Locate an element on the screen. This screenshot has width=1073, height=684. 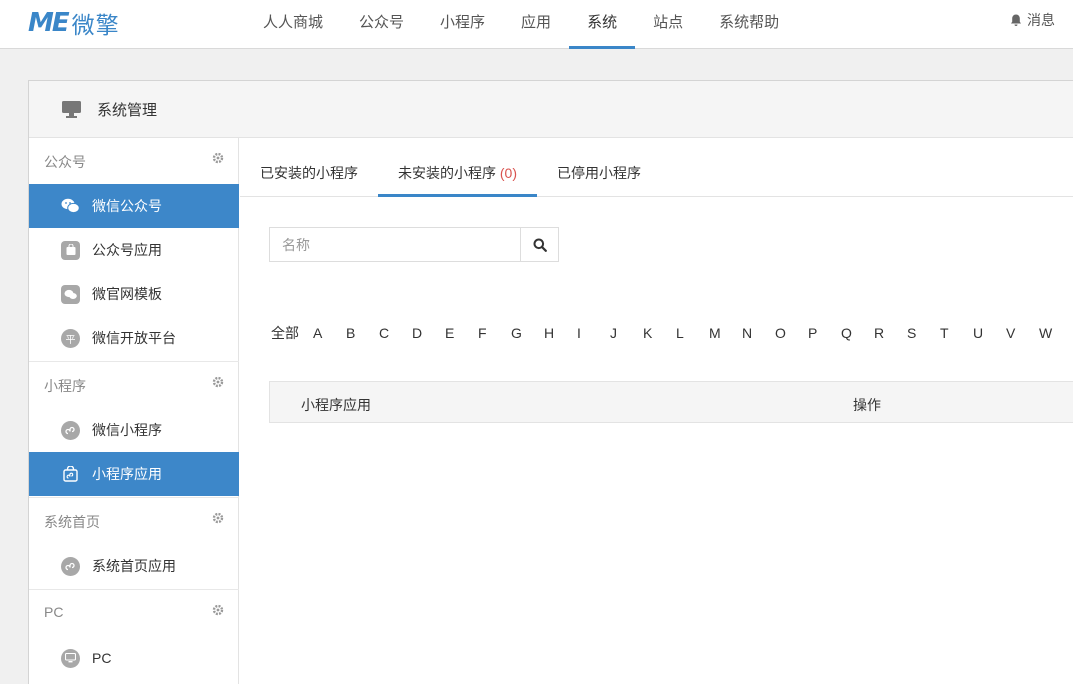
tab-label: 未安装的小程序 is located at coordinates (447, 173).